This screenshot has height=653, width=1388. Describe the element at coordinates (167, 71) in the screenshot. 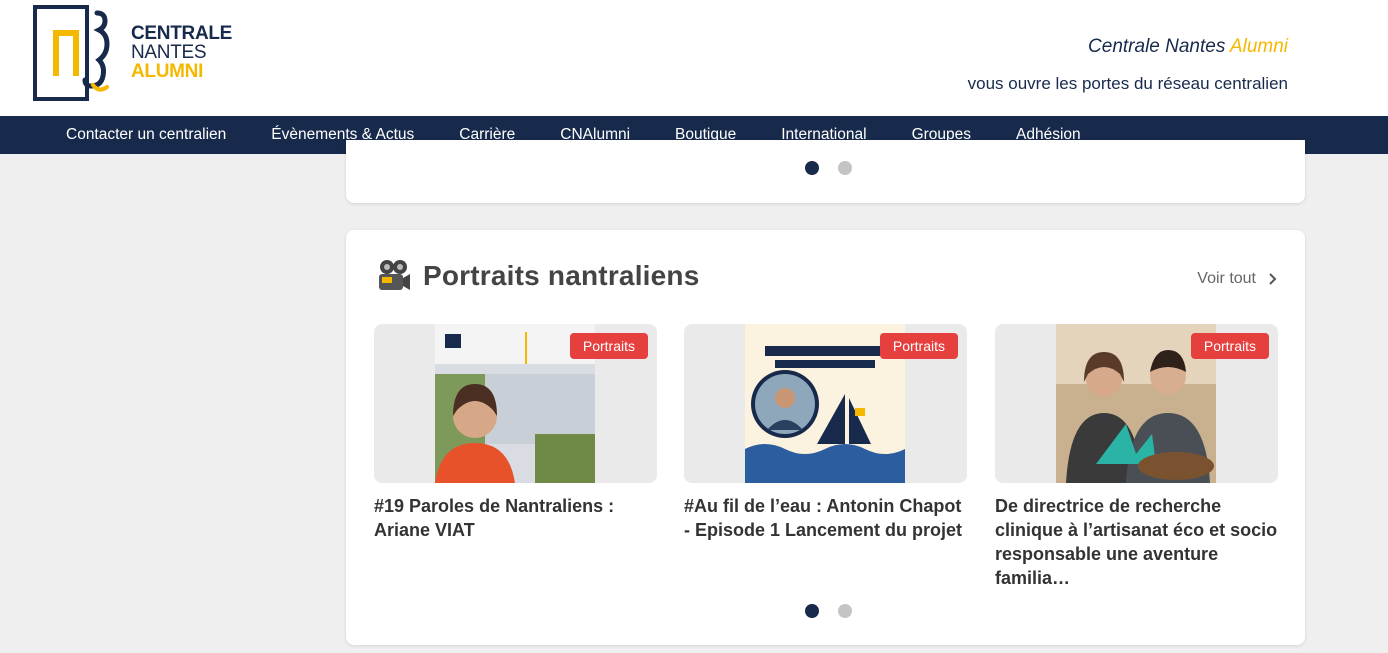

I see `logo-line-3: ALUMNI` at that location.